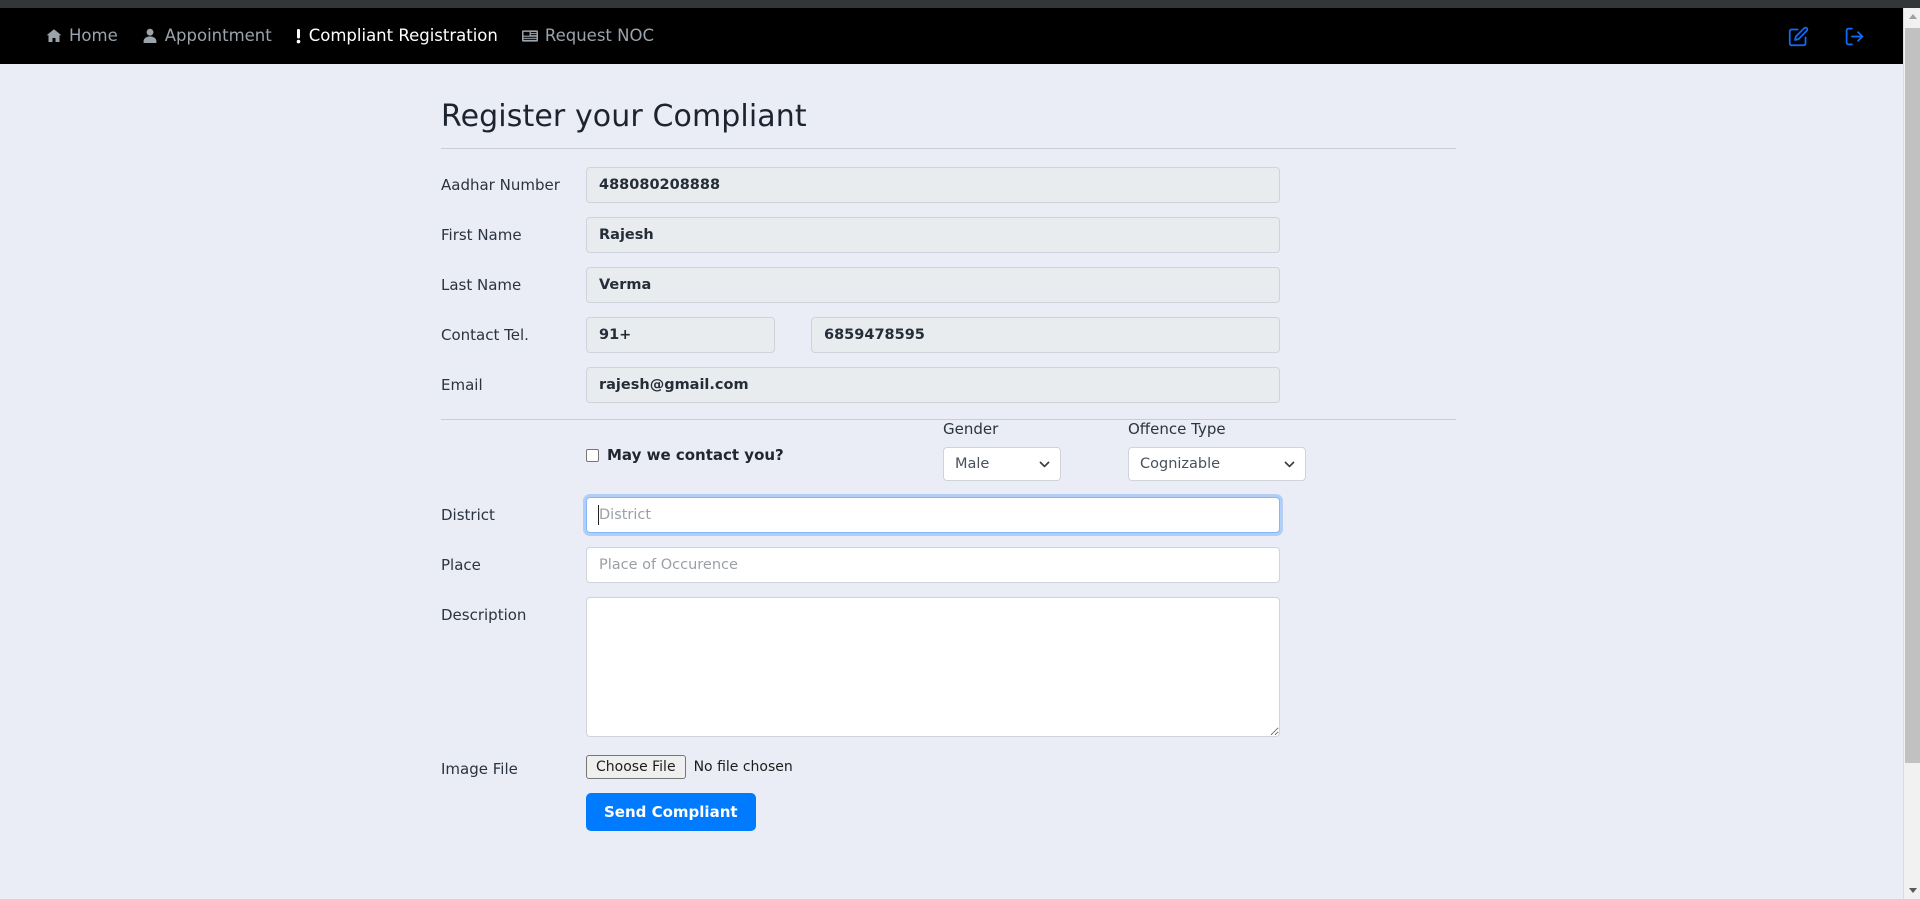  I want to click on navbar-links: Home Appointment Compliant Registration, so click(350, 36).